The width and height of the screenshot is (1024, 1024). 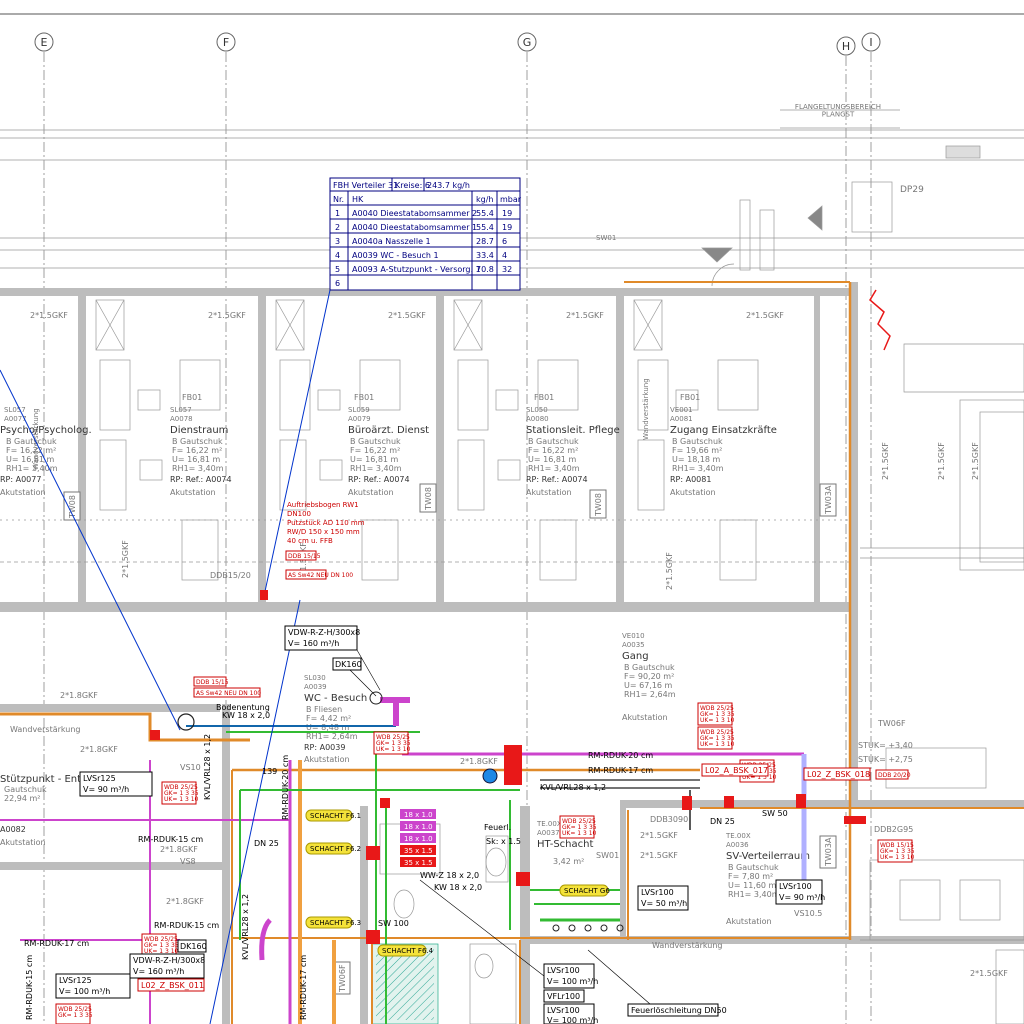 What do you see at coordinates (563, 970) in the screenshot?
I see `svg-text: LVSr100` at bounding box center [563, 970].